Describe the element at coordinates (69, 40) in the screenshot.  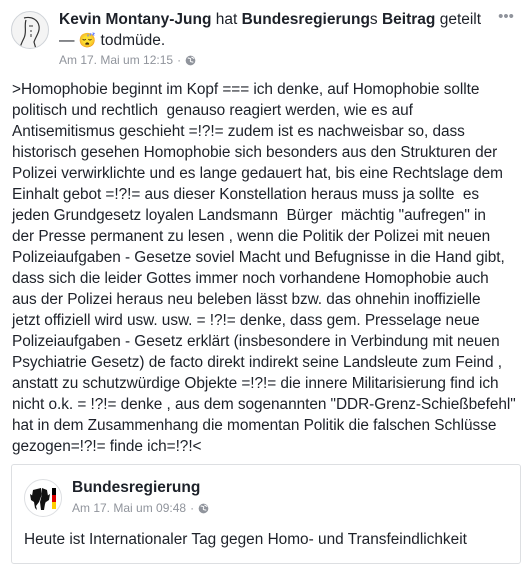
I see `header-dash: —` at that location.